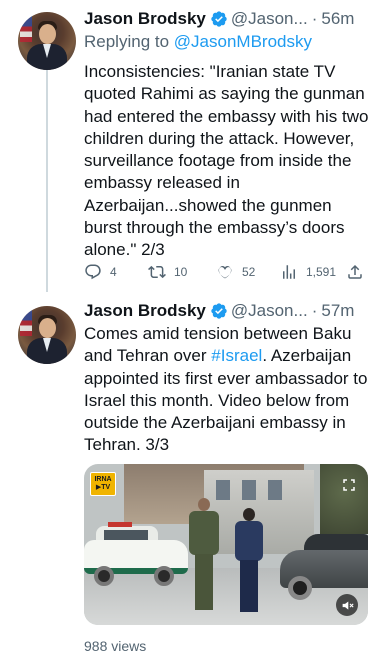 The width and height of the screenshot is (378, 669). I want to click on tweet-actions: 4 10 52 1,591, so click(224, 272).